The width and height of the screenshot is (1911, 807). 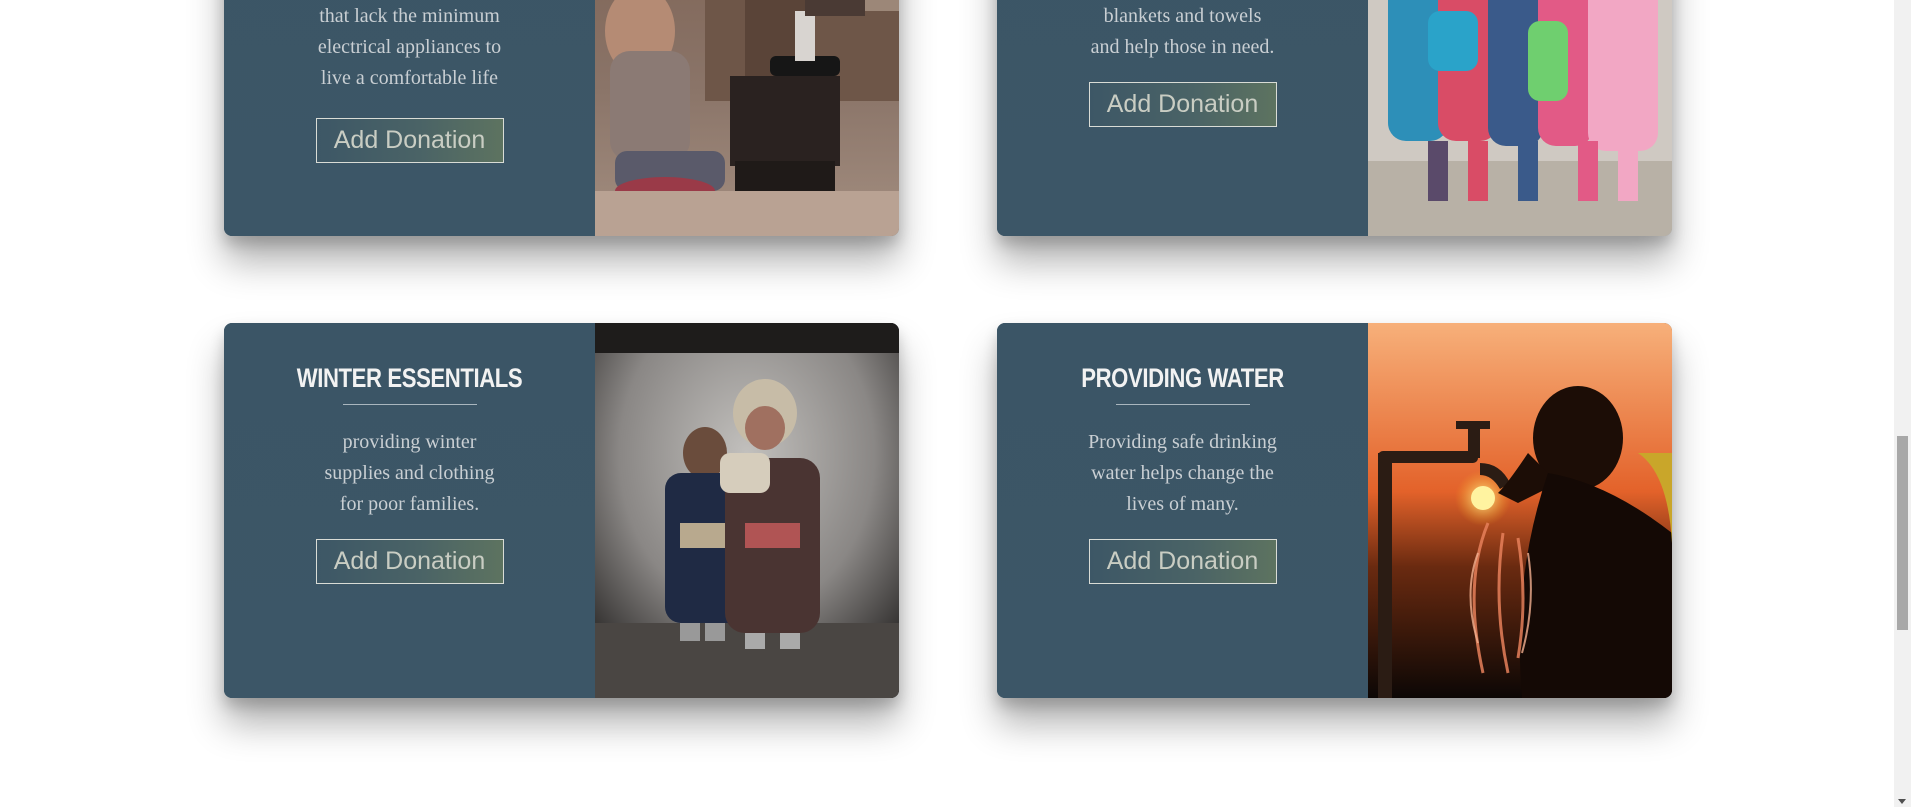 I want to click on scroll-down-arrow-icon, so click(x=1902, y=801).